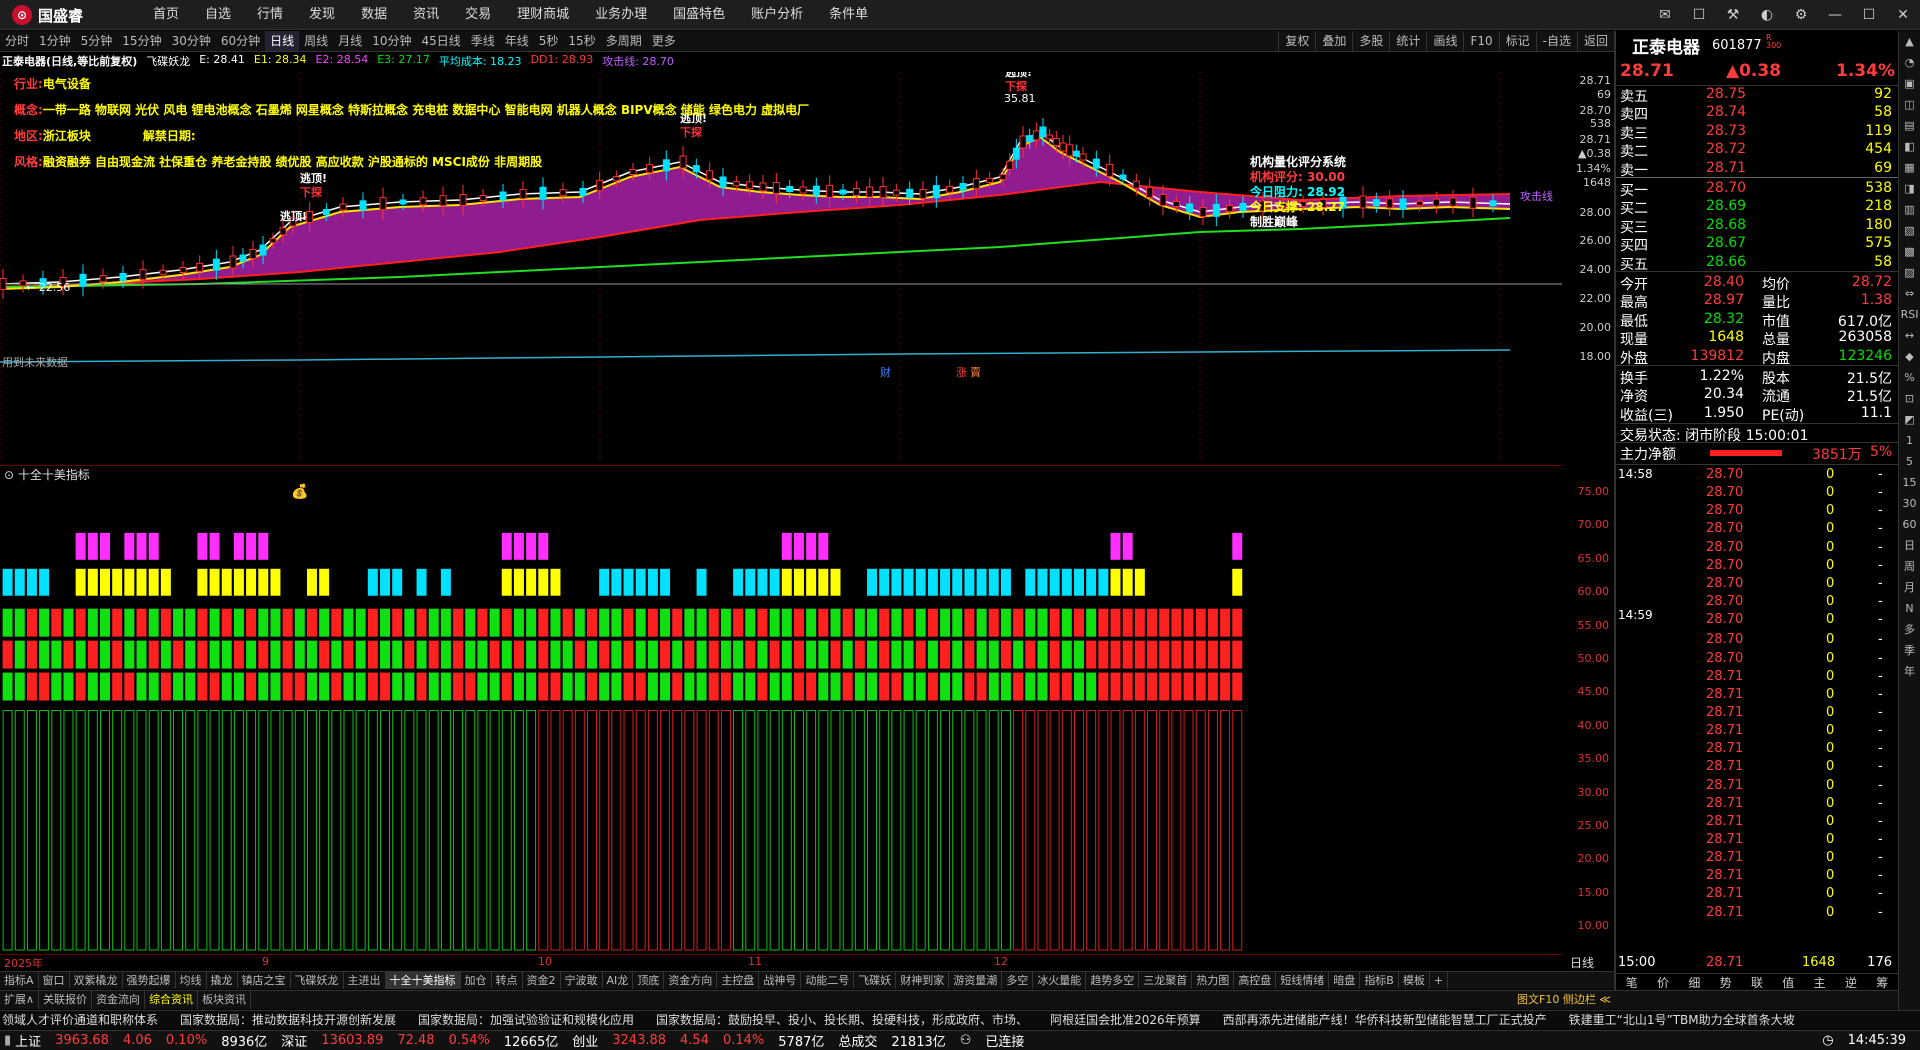 This screenshot has height=1050, width=1920. I want to click on news-item: 西部再添先进储能产线！华侨科技新型储能智慧工厂正式投产, so click(1394, 1020).